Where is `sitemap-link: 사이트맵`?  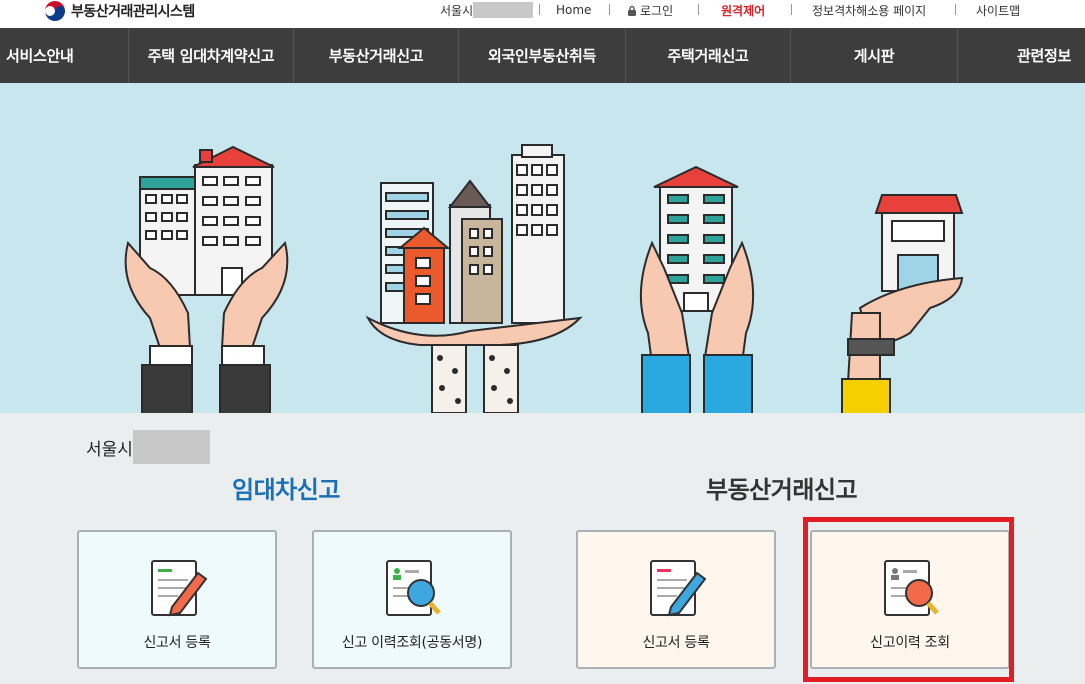
sitemap-link: 사이트맵 is located at coordinates (998, 10).